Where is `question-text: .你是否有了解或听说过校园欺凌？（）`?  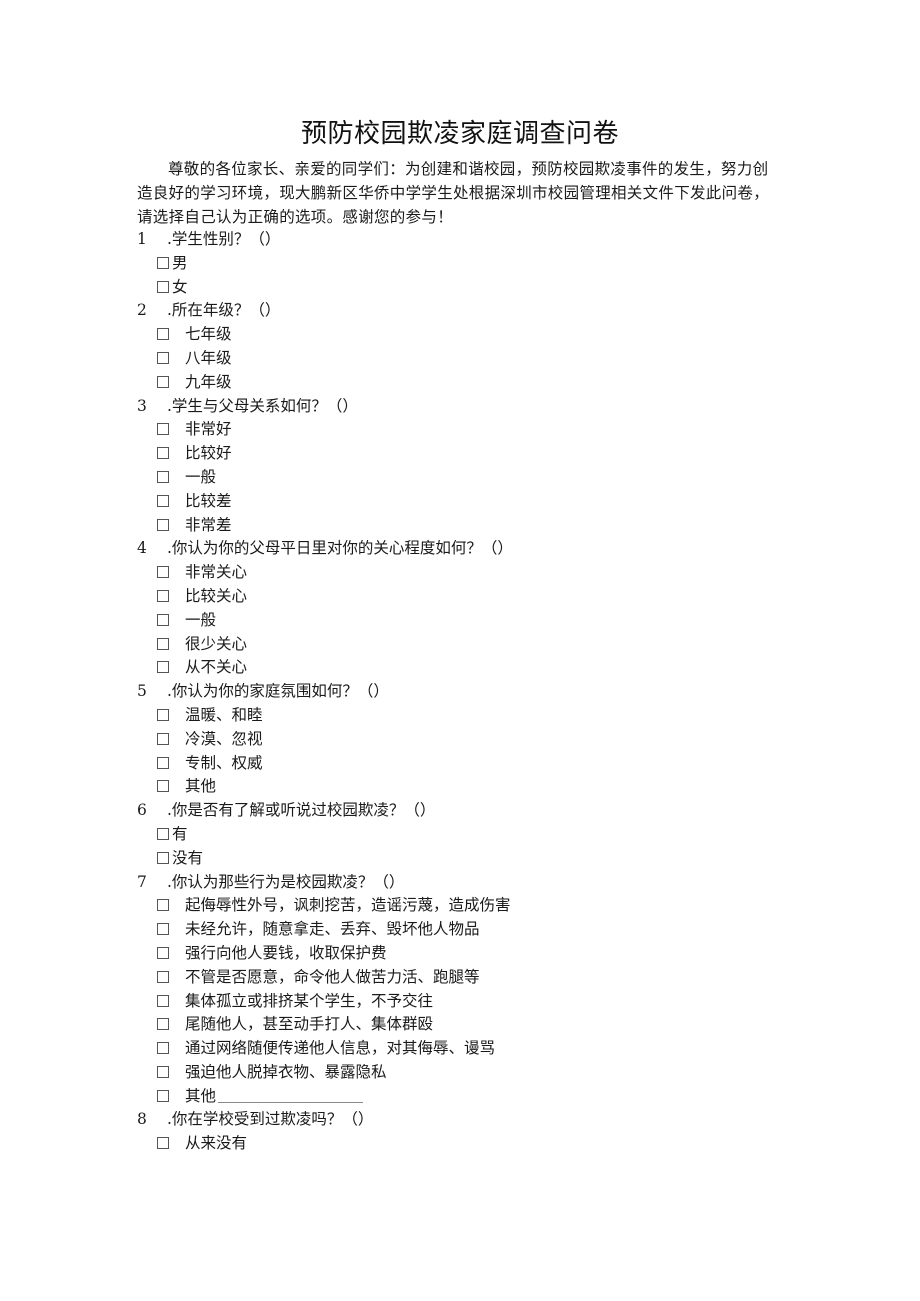
question-text: .你是否有了解或听说过校园欺凌？（） is located at coordinates (301, 810).